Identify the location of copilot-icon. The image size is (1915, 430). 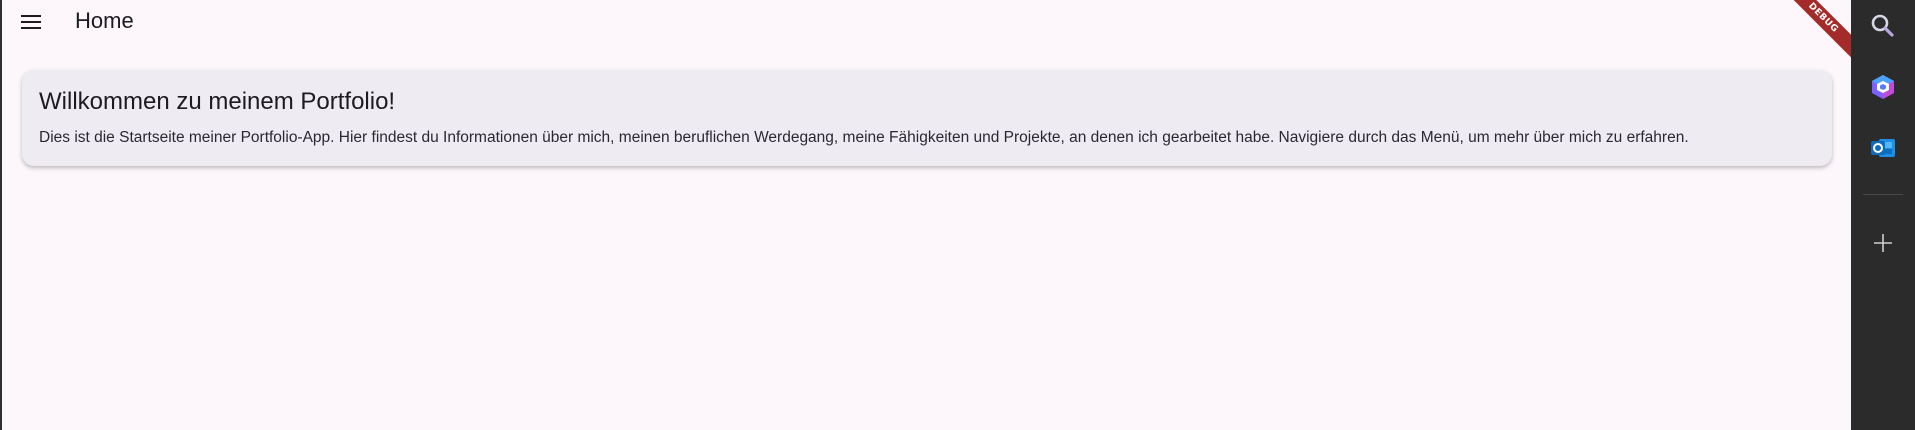
(1883, 87).